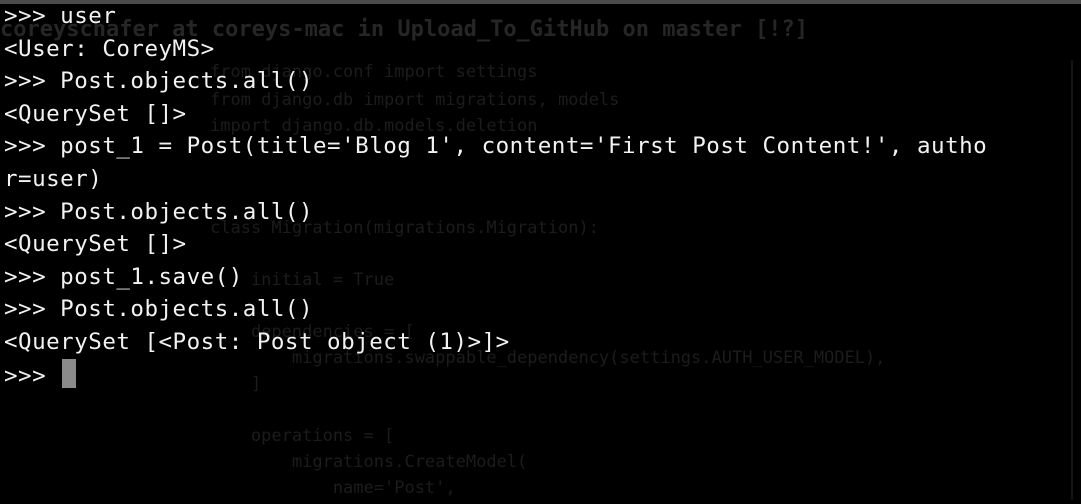  What do you see at coordinates (69, 373) in the screenshot?
I see `text-cursor` at bounding box center [69, 373].